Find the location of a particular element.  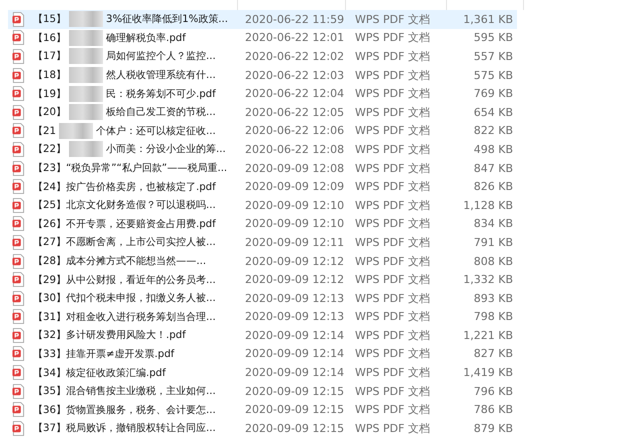

file-row: 【21 个体户：还可以核定征收... 2020-06-22 12:06 WPS PDF 文档 822 KB is located at coordinates (262, 131).